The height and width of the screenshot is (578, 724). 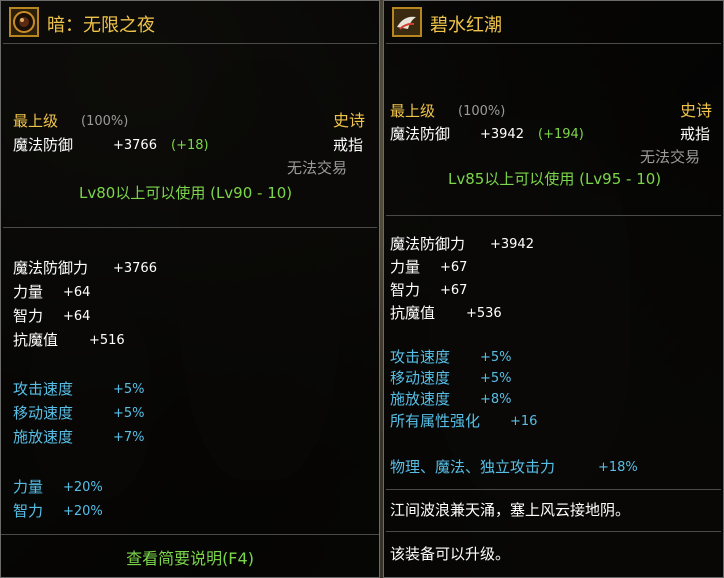 What do you see at coordinates (524, 421) in the screenshot?
I see `speed-value: +16` at bounding box center [524, 421].